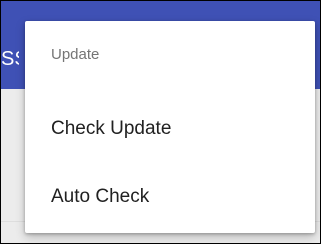  I want to click on app-bar-title: SS, so click(10, 59).